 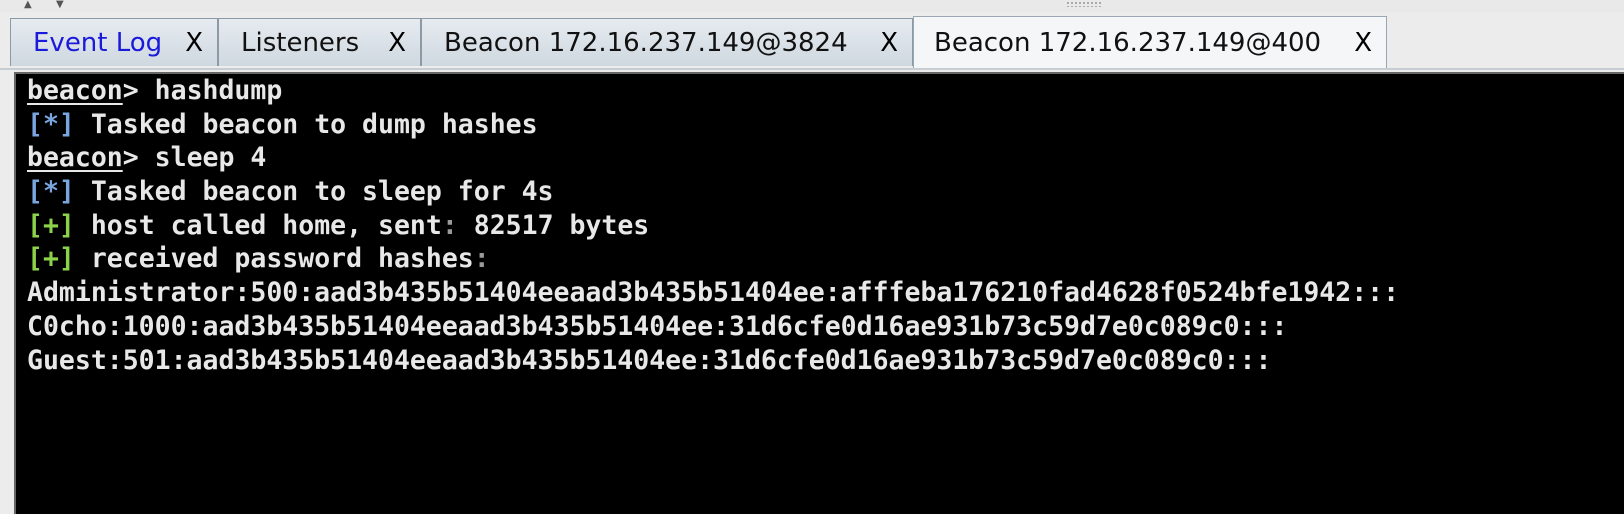 What do you see at coordinates (1128, 42) in the screenshot?
I see `tab-label: Beacon 172.16.237.149@400` at bounding box center [1128, 42].